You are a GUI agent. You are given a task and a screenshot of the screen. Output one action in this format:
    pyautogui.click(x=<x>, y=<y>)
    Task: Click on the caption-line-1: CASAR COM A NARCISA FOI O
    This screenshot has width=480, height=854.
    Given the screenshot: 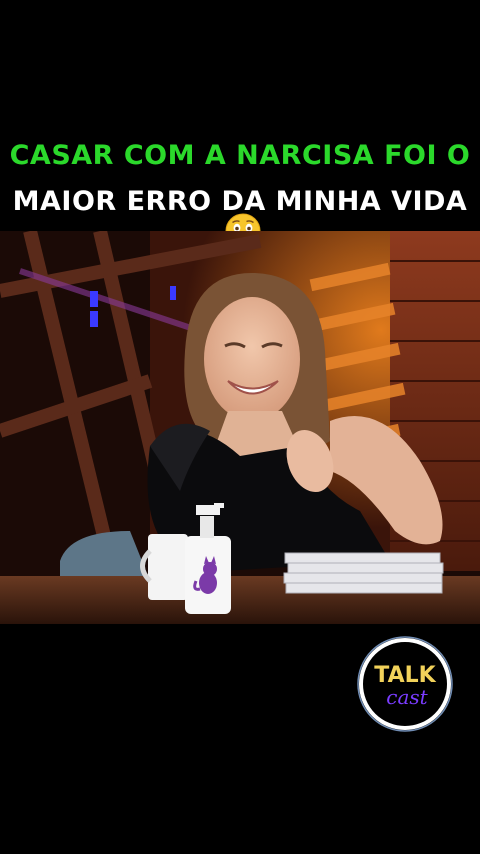 What is the action you would take?
    pyautogui.click(x=240, y=155)
    